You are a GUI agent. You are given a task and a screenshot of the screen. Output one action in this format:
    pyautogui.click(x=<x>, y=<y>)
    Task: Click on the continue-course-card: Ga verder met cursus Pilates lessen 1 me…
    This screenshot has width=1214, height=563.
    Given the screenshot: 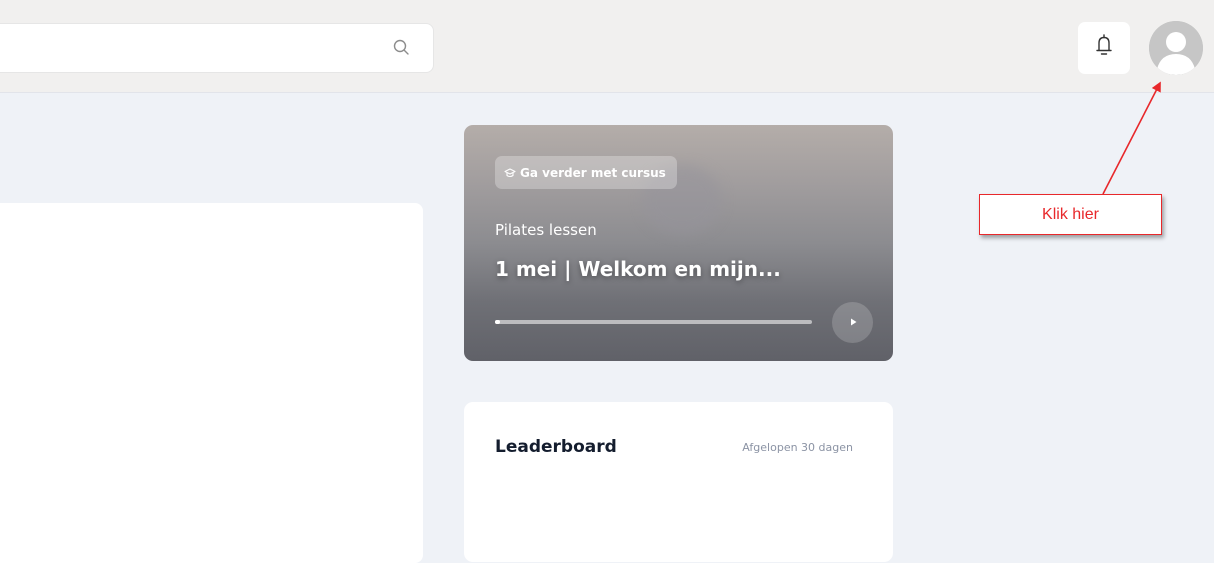 What is the action you would take?
    pyautogui.click(x=678, y=243)
    